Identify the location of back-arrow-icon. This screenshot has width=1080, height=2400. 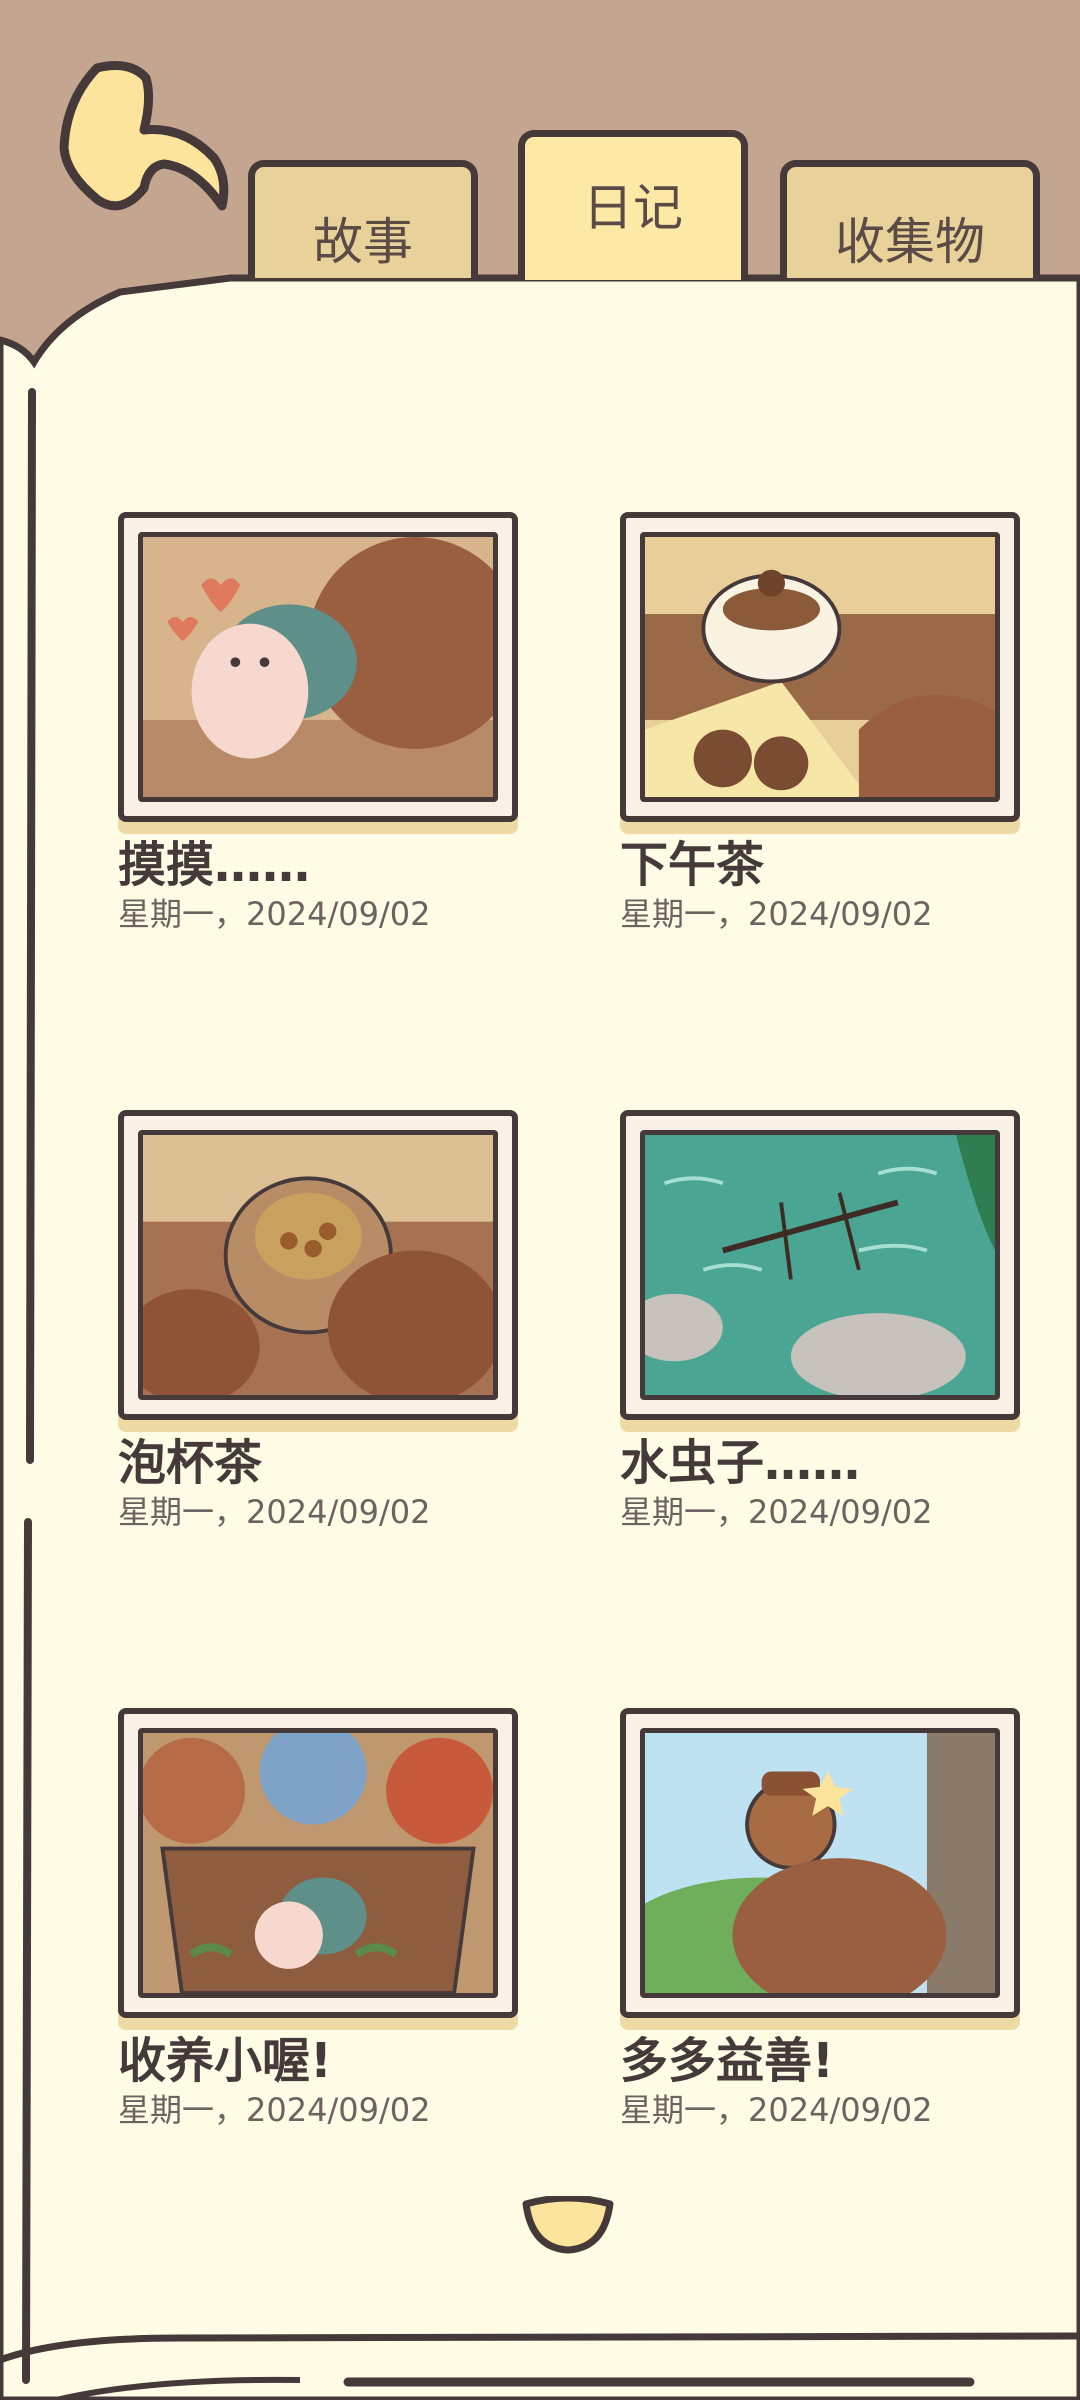
(152, 146).